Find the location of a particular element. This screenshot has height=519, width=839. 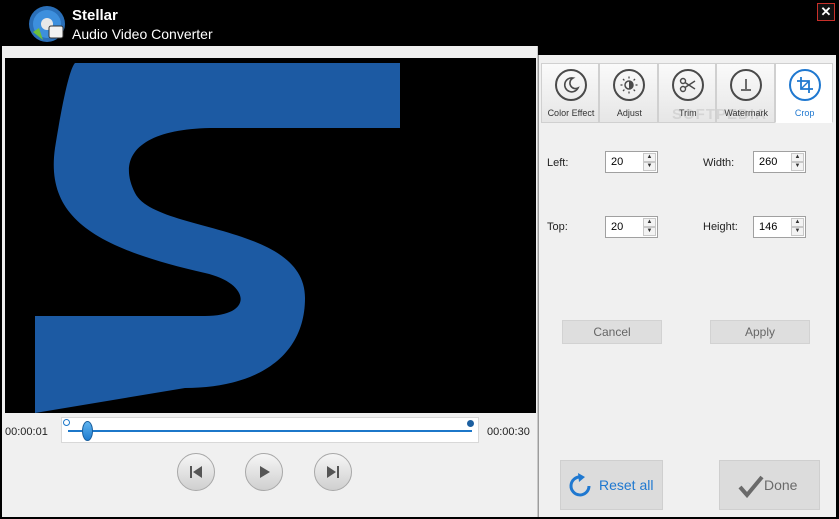

current-time-label: 00:00:01 is located at coordinates (26, 432).